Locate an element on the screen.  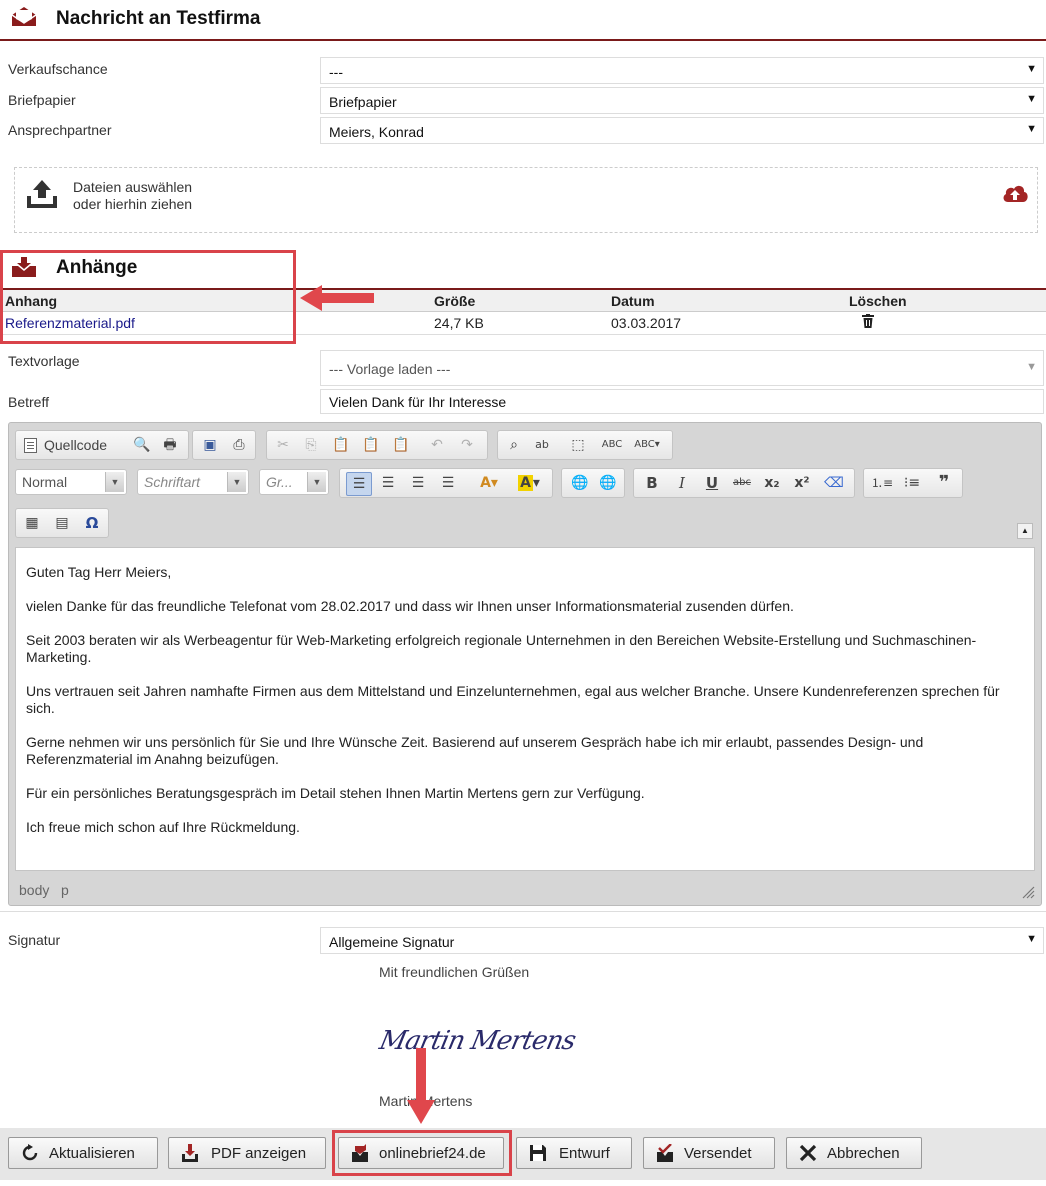
unlink-icon: 🌐 is located at coordinates (608, 483).